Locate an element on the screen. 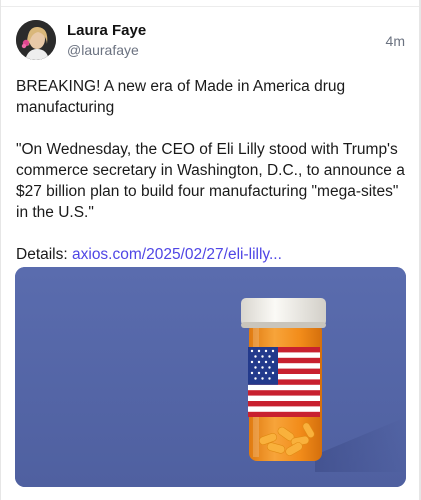 The image size is (421, 500). author-handle: @laurafaye is located at coordinates (103, 50).